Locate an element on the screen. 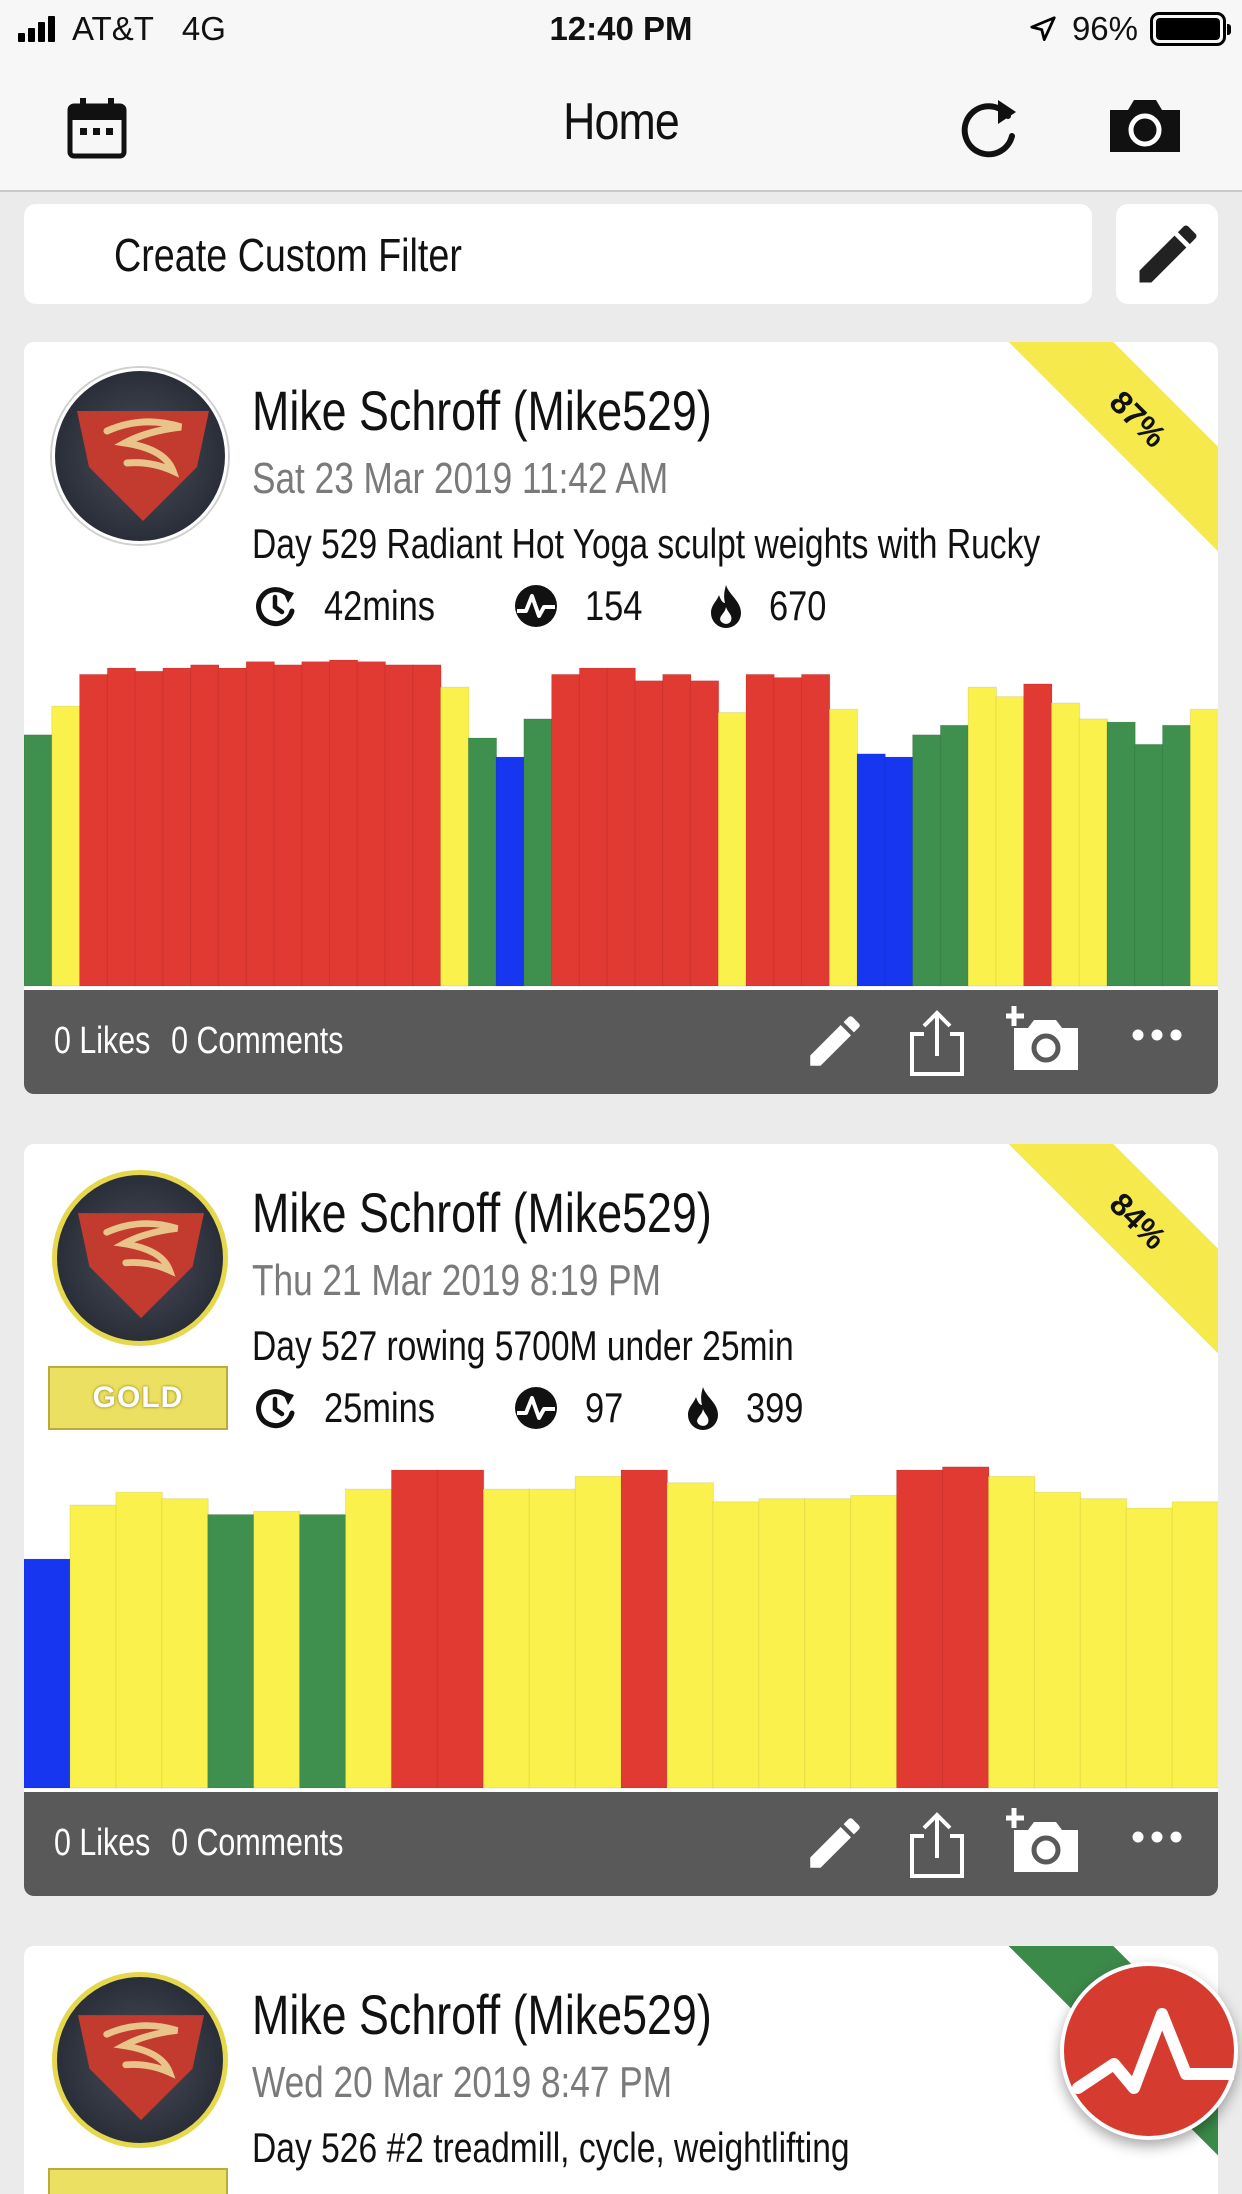 The image size is (1242, 2194). location-arrow-icon is located at coordinates (1043, 28).